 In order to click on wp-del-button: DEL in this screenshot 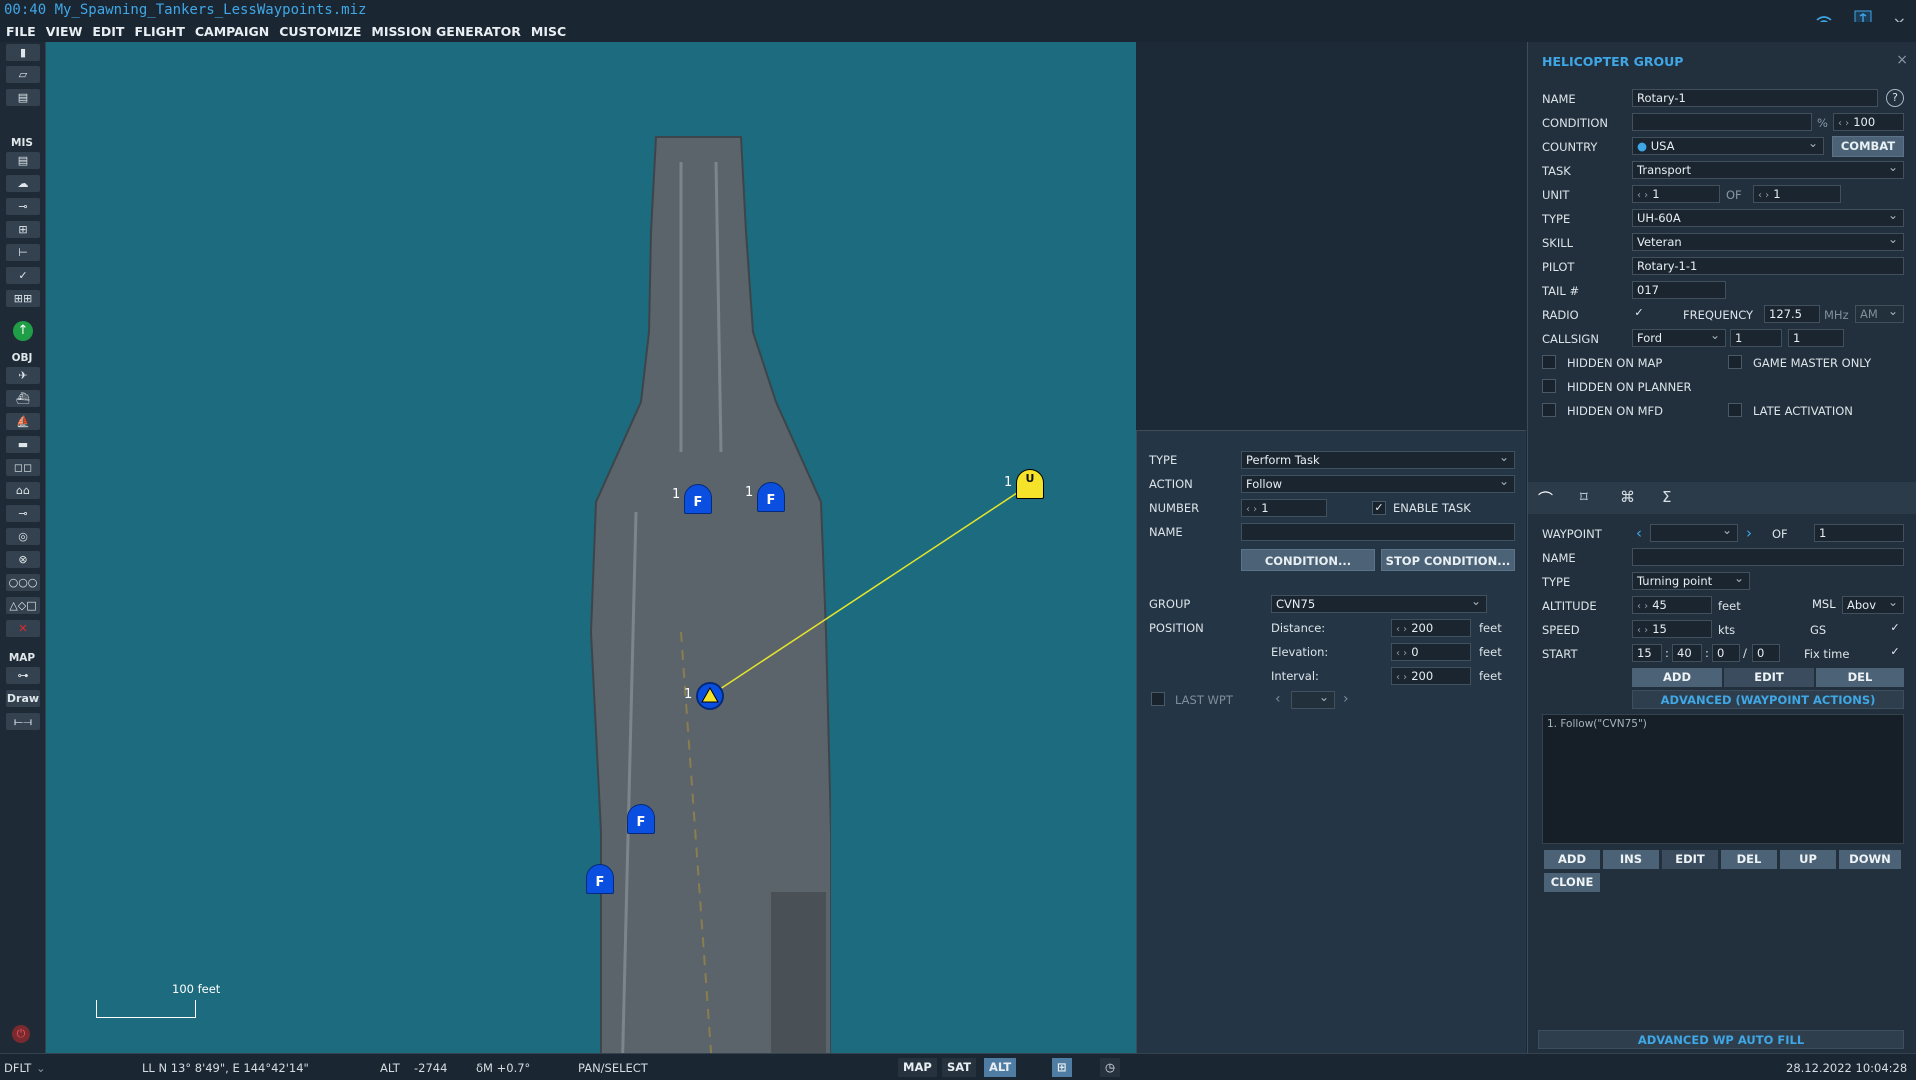, I will do `click(1860, 677)`.